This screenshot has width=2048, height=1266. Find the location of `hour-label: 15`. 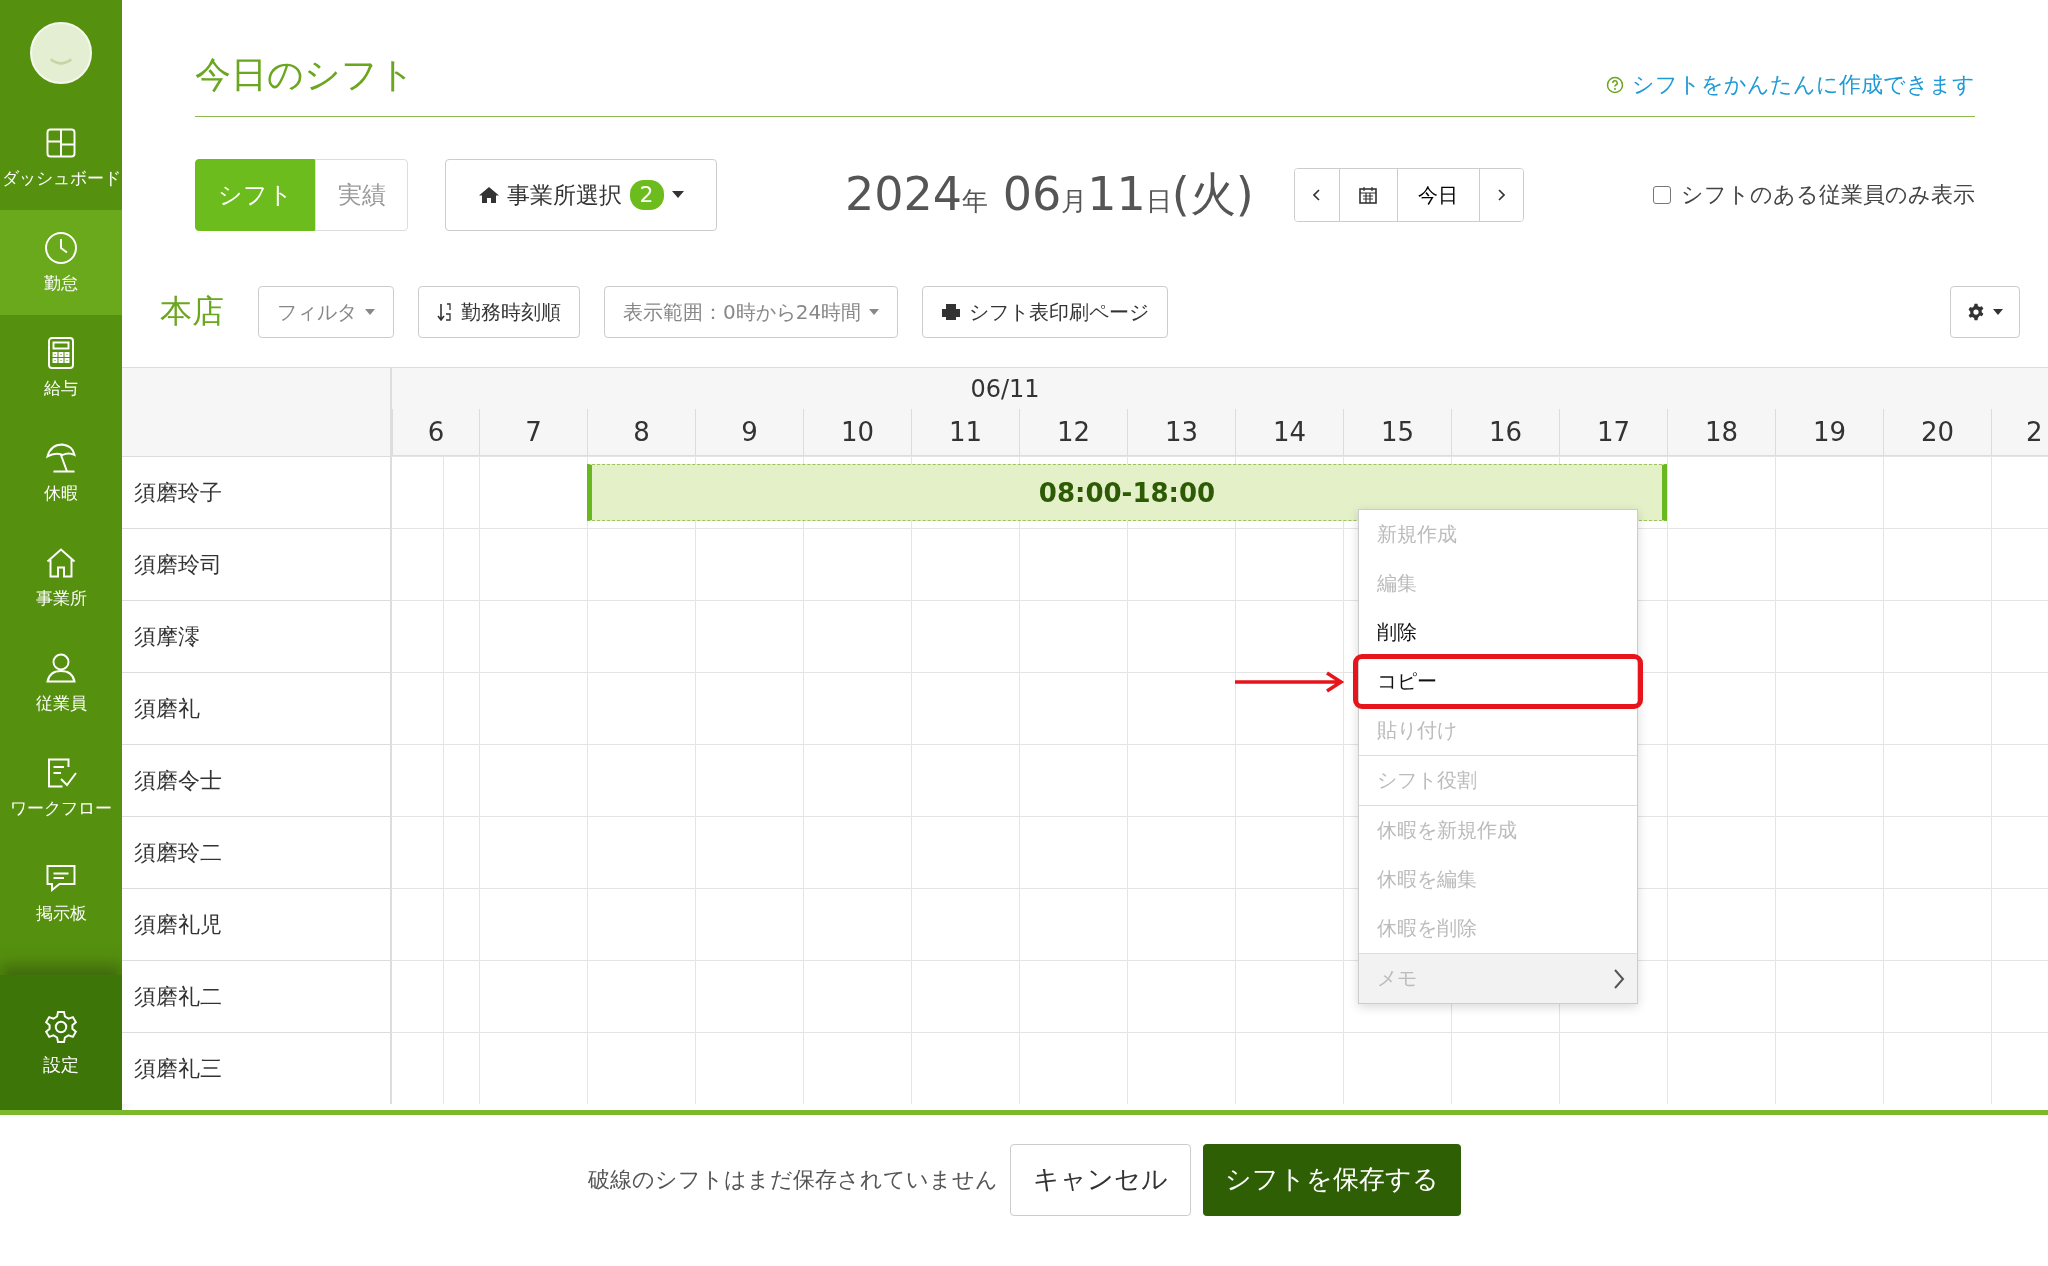

hour-label: 15 is located at coordinates (1397, 432).